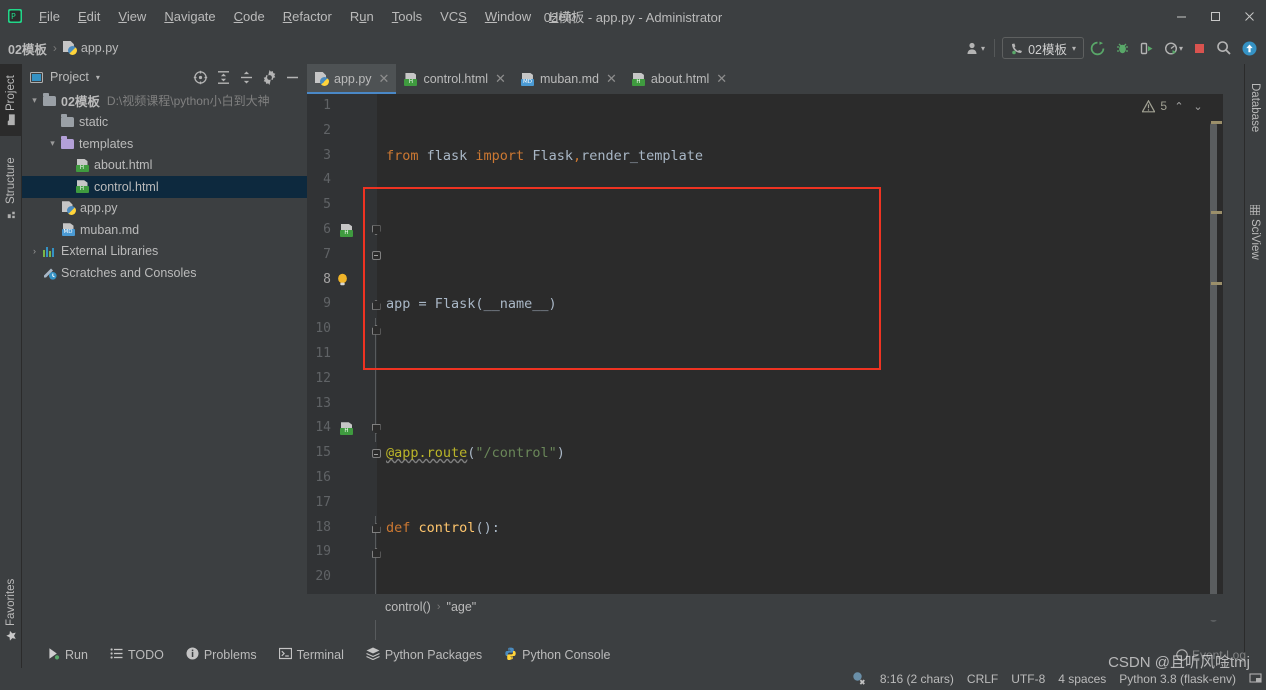  I want to click on tree-item-templates: ▾ templates, so click(164, 144).